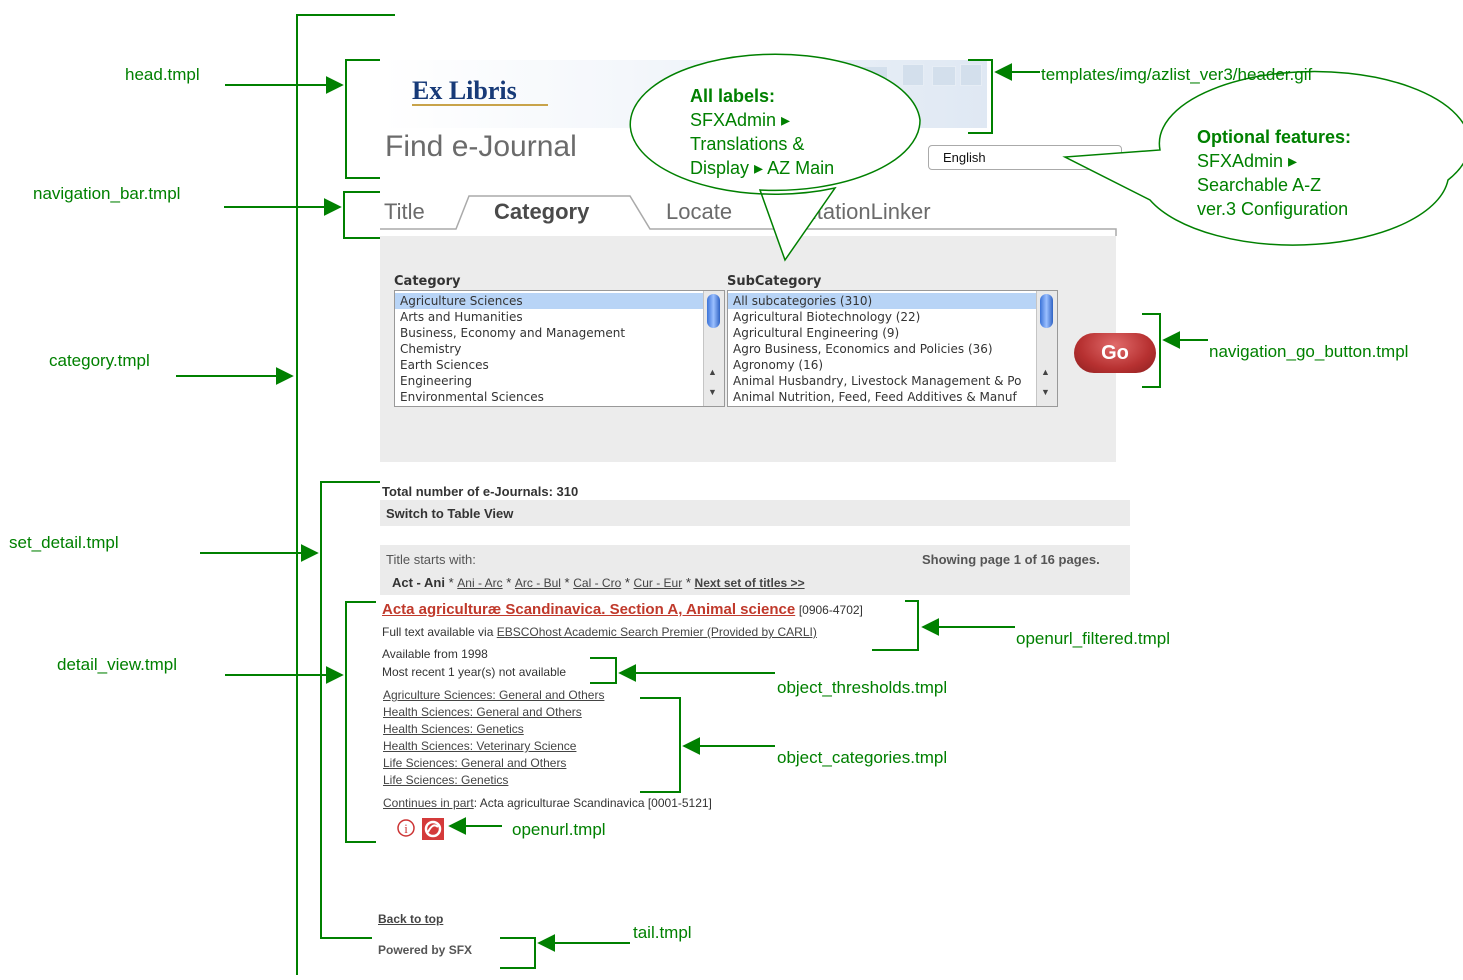  What do you see at coordinates (410, 919) in the screenshot?
I see `back-to-top-link: Back to top` at bounding box center [410, 919].